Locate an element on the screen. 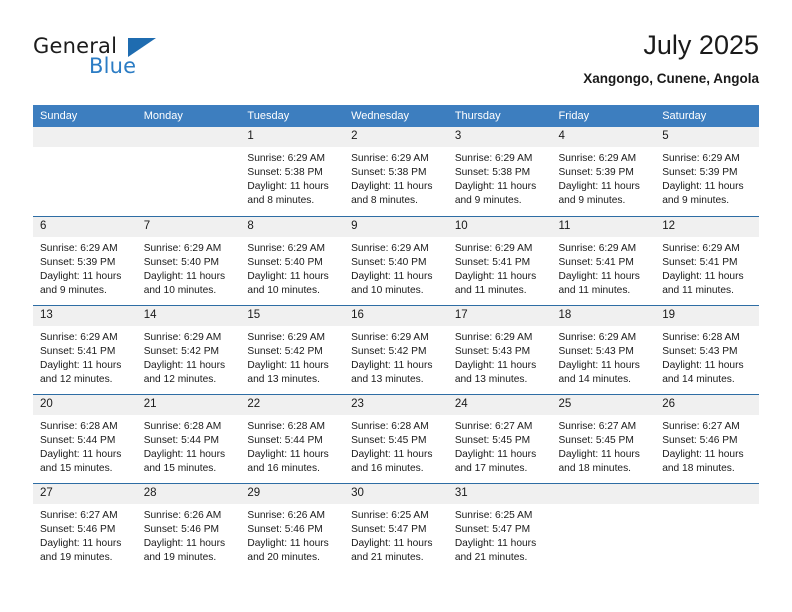 The width and height of the screenshot is (792, 612). day-number: 23 is located at coordinates (396, 404).